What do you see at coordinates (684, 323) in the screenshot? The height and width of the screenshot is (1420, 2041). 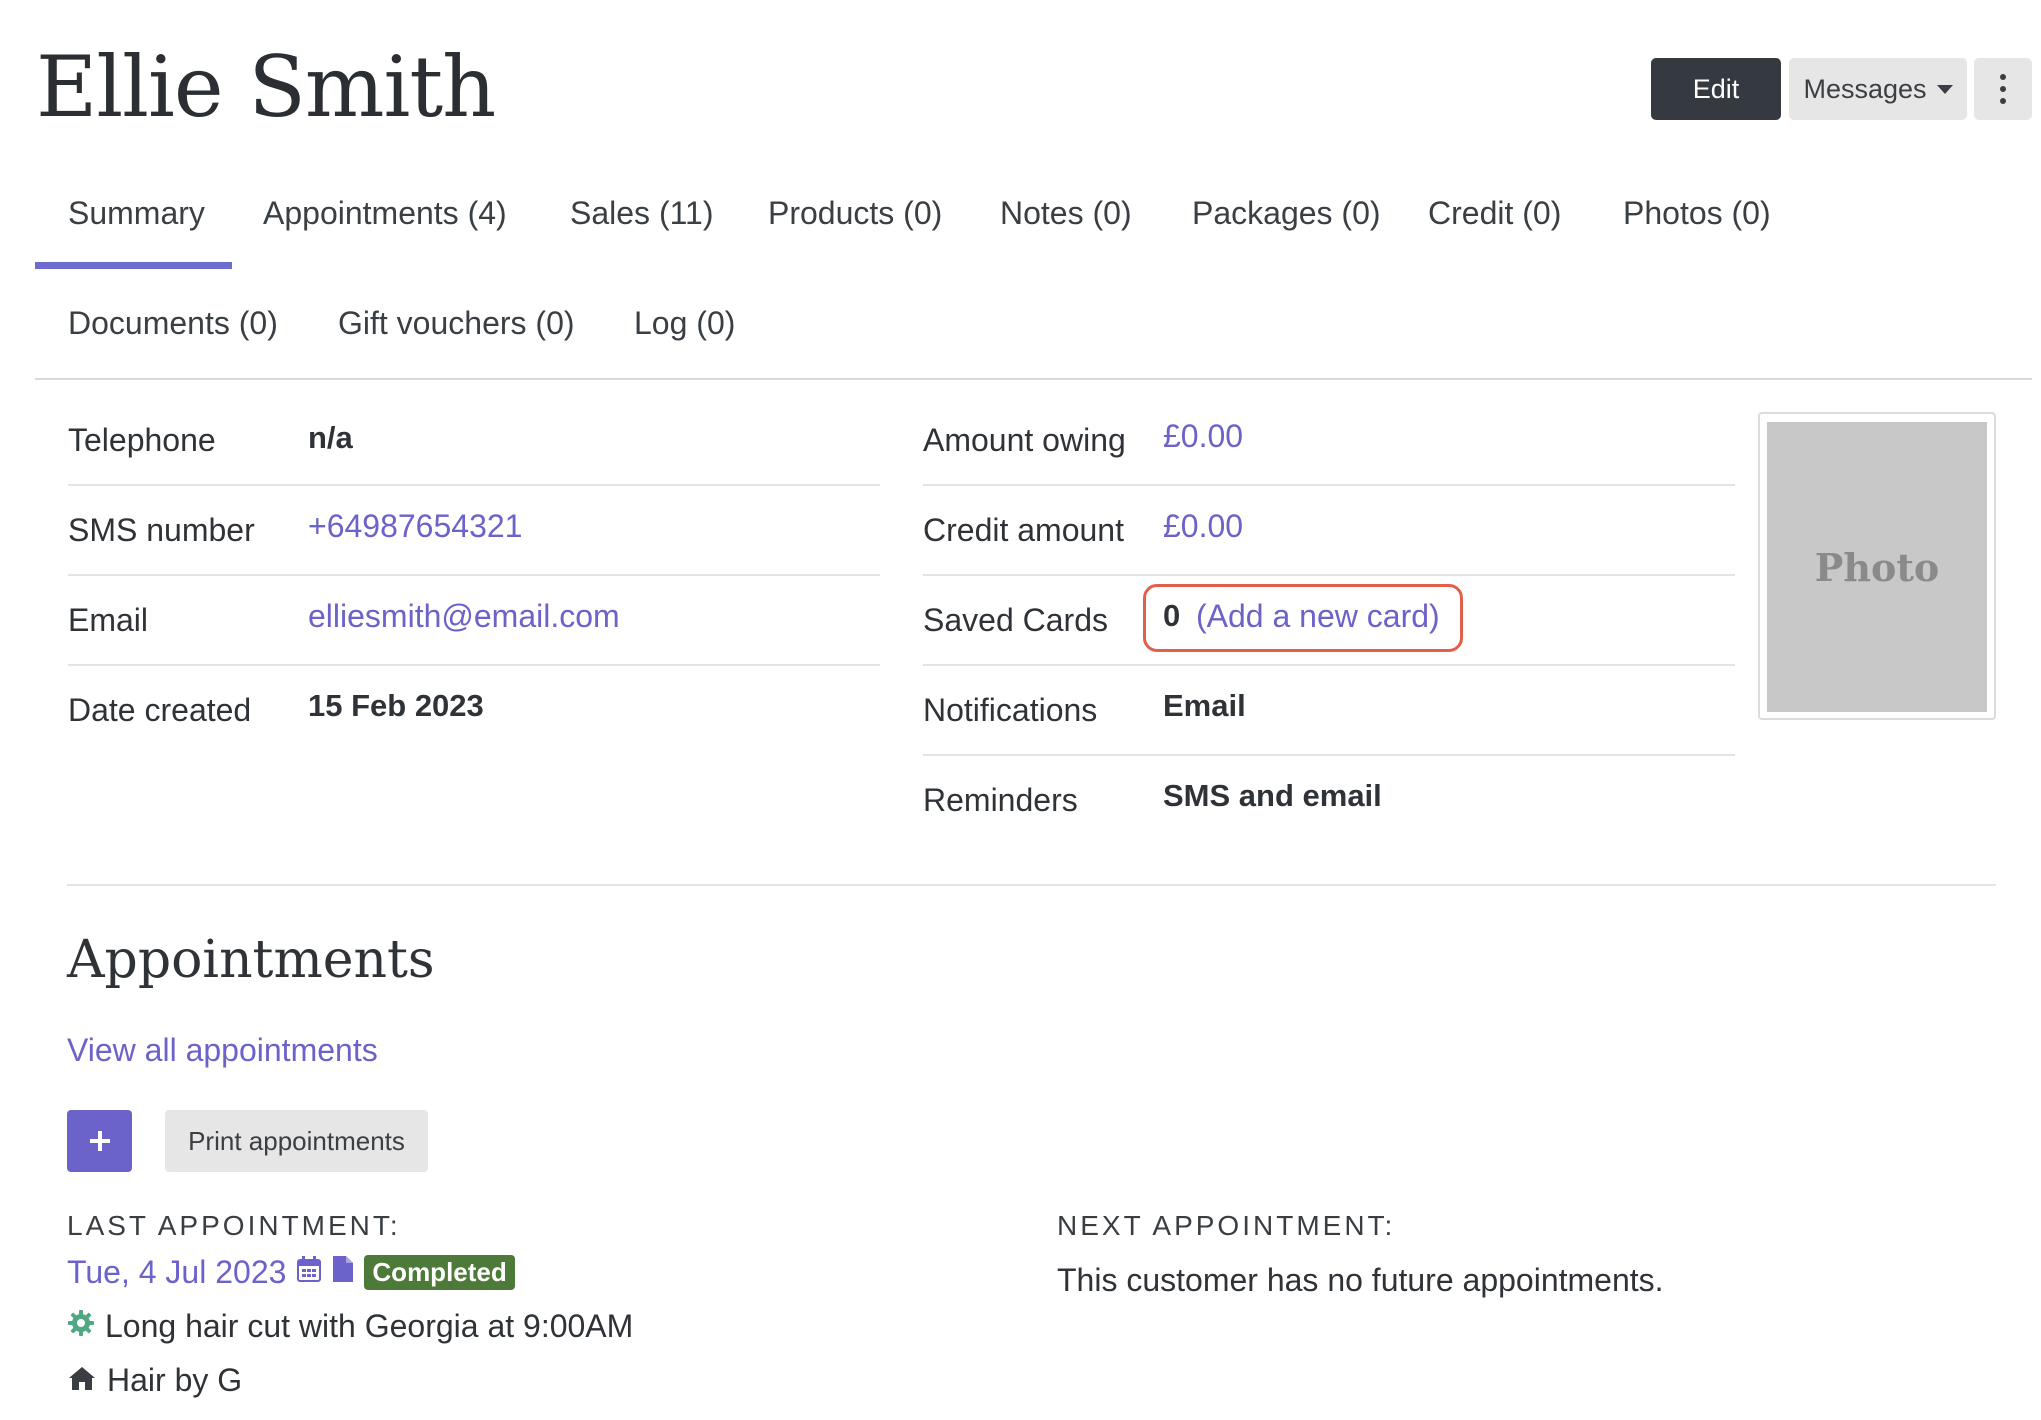 I see `tab-log: Log (0)` at bounding box center [684, 323].